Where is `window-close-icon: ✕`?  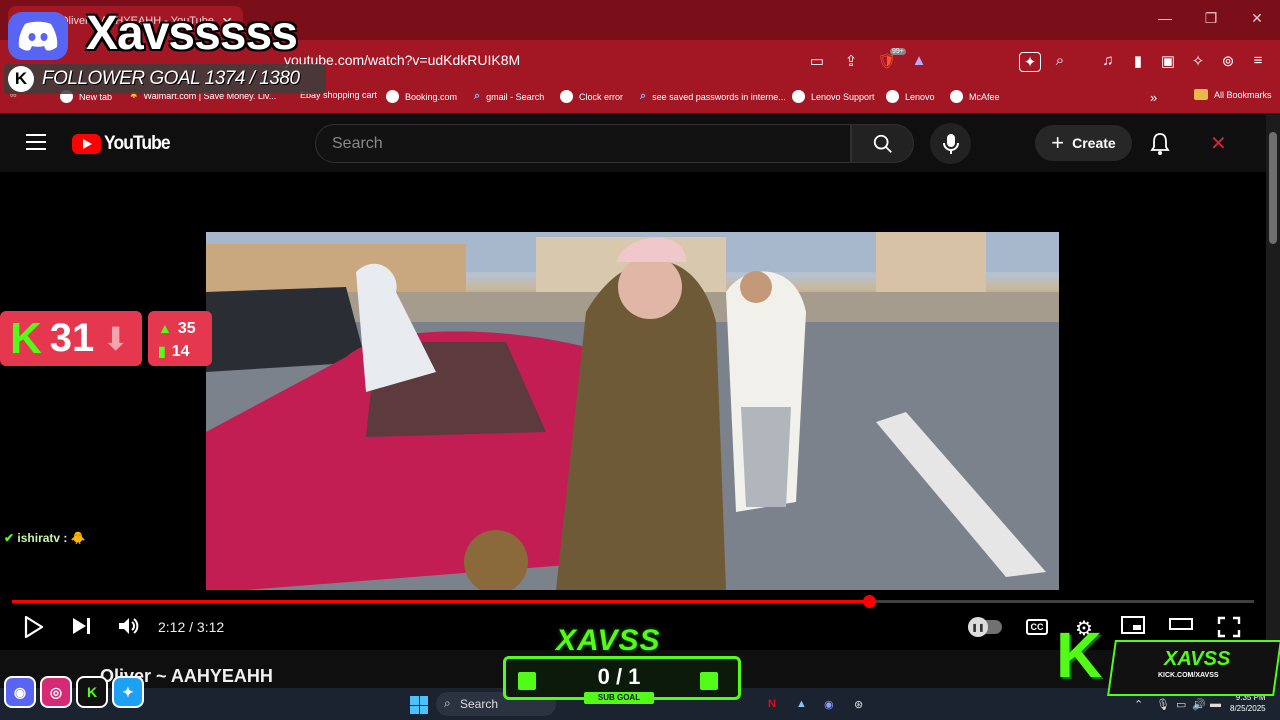 window-close-icon: ✕ is located at coordinates (1257, 18).